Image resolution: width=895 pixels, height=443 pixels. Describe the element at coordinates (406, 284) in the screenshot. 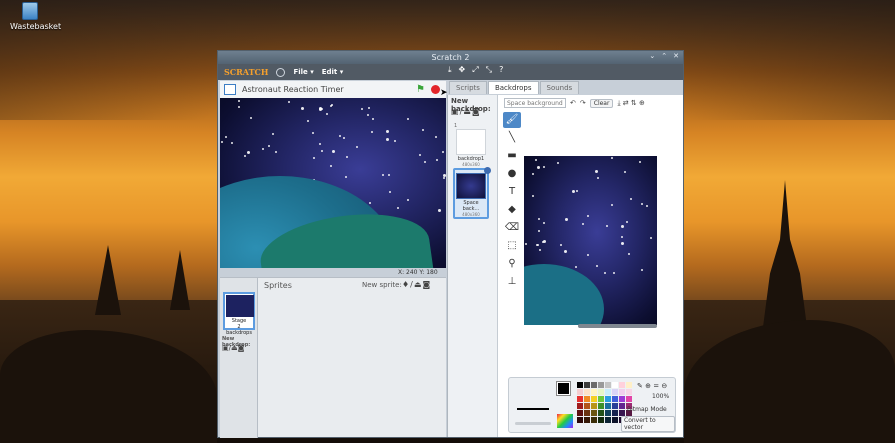

I see `sprite-library-icon: ♦` at that location.